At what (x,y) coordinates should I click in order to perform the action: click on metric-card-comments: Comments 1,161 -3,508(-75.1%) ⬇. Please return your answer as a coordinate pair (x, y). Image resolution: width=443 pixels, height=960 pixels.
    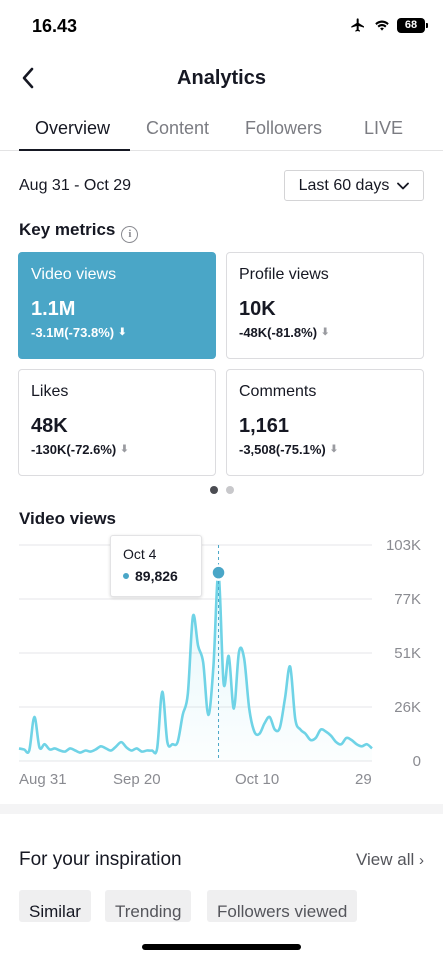
    Looking at the image, I should click on (325, 422).